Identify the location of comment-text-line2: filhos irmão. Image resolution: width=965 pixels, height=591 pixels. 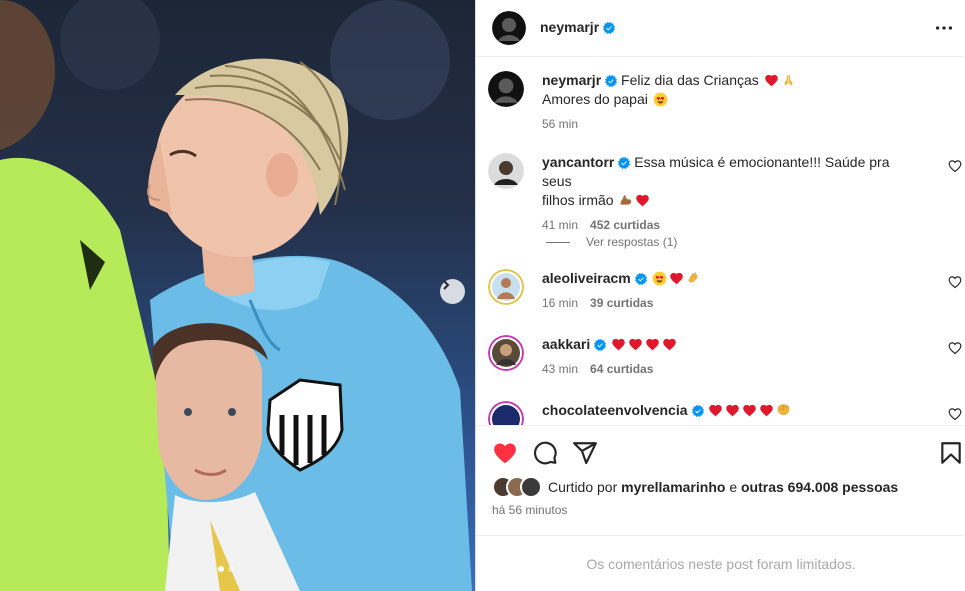
(578, 200).